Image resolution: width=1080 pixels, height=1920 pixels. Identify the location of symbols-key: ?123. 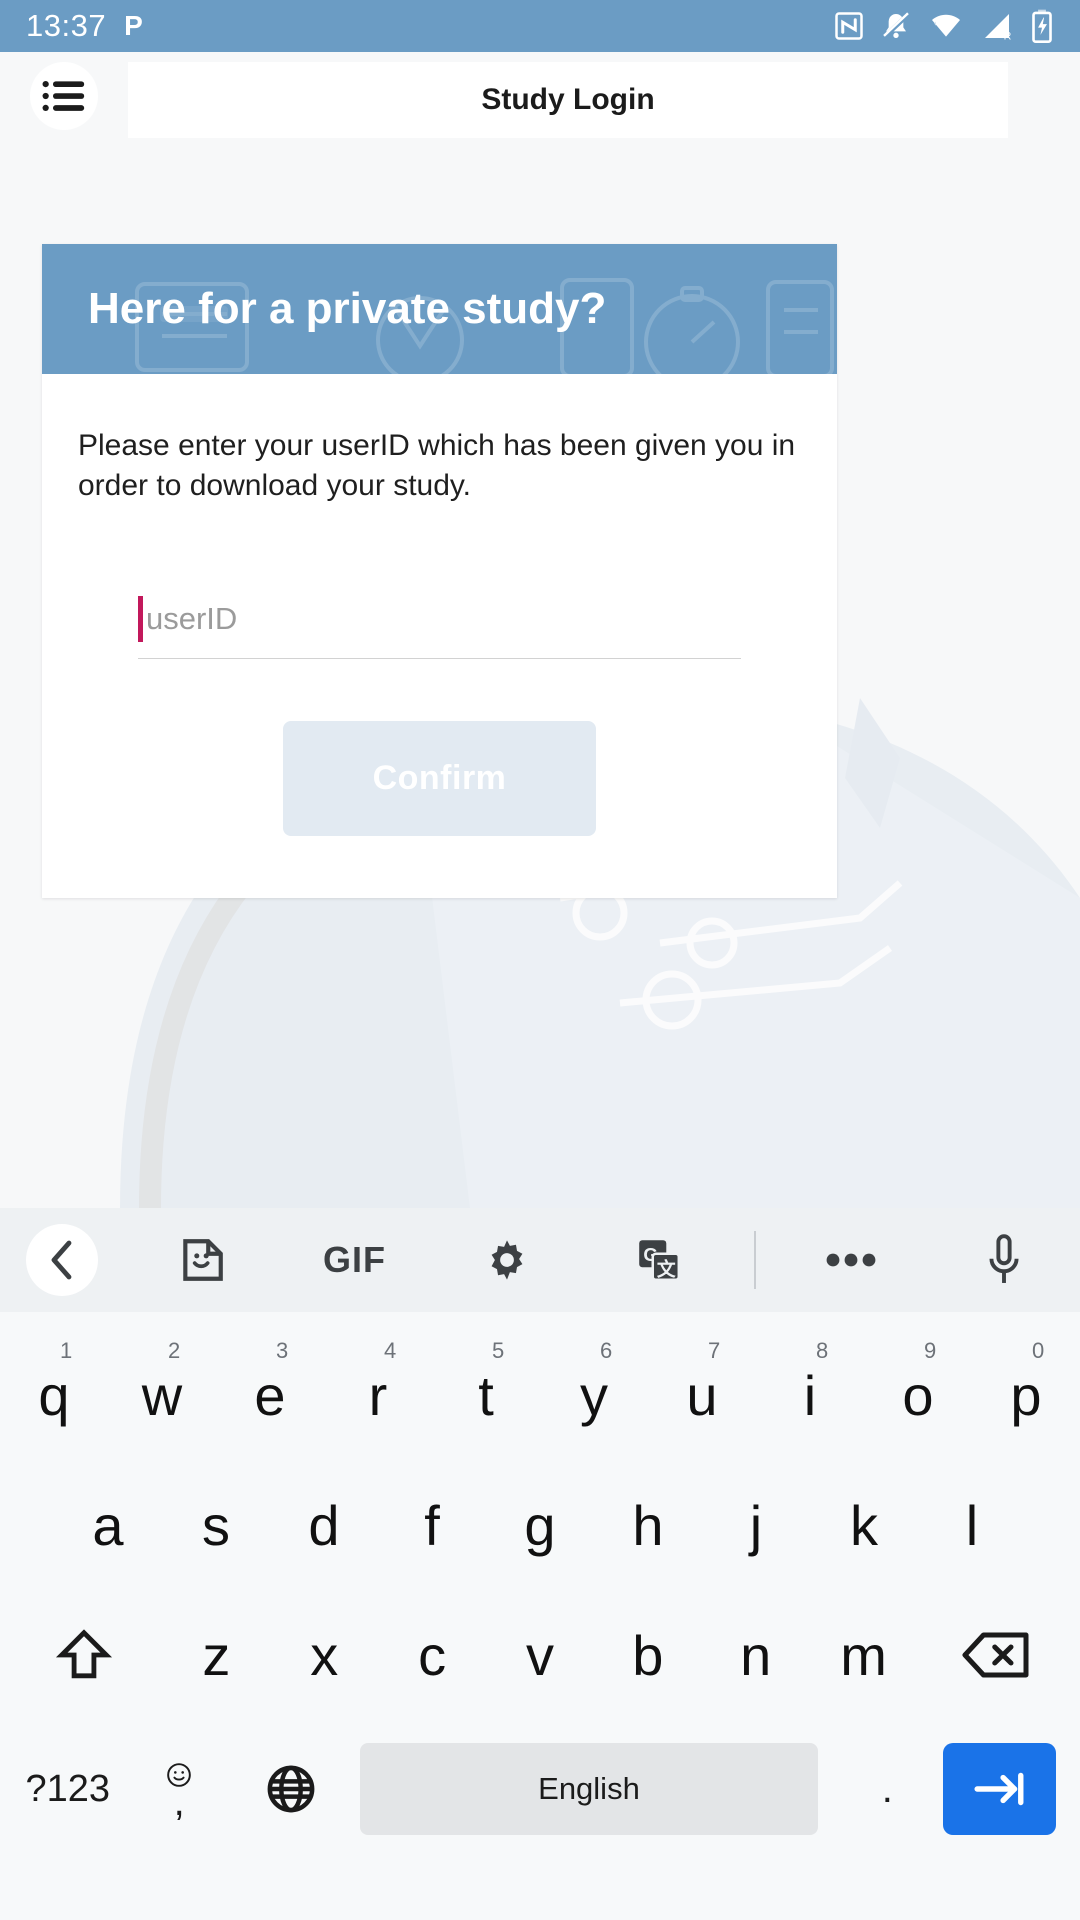
(67, 1789).